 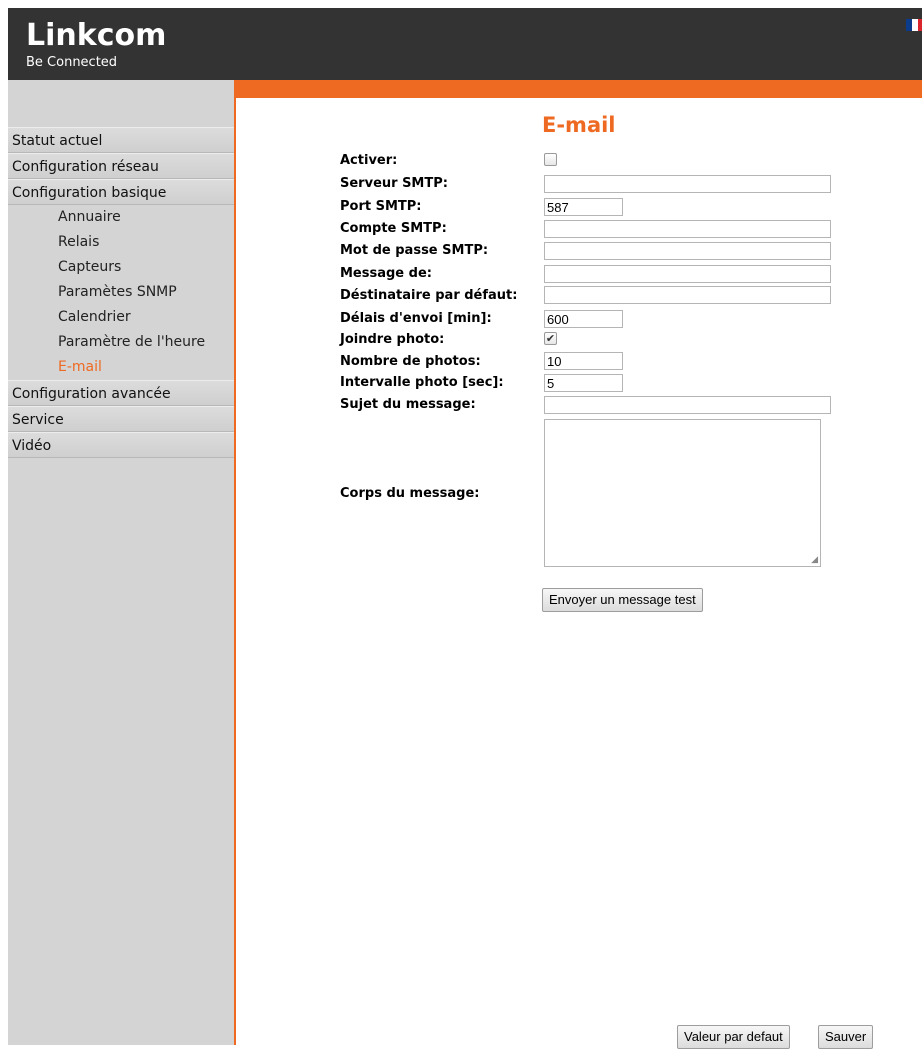 I want to click on sidebar-item-capteurs: Capteurs, so click(x=121, y=267).